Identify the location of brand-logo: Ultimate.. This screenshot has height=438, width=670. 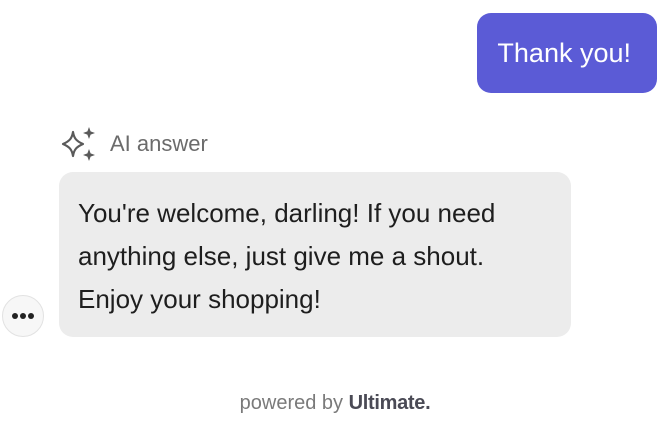
(390, 403).